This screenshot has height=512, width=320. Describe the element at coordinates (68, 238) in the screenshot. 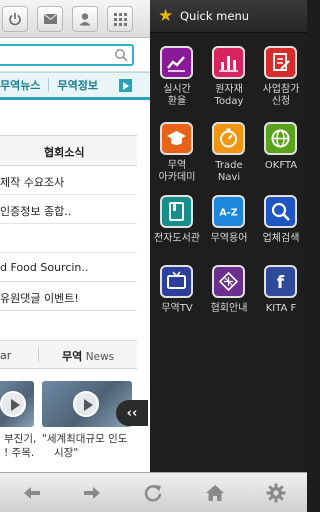

I see `list-item` at that location.